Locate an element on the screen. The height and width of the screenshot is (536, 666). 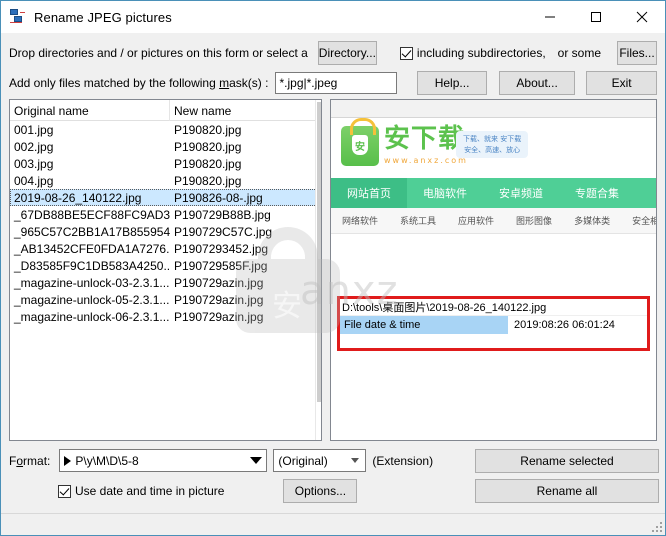
format-combobox: P\y\M\D\5-8 is located at coordinates (163, 460).